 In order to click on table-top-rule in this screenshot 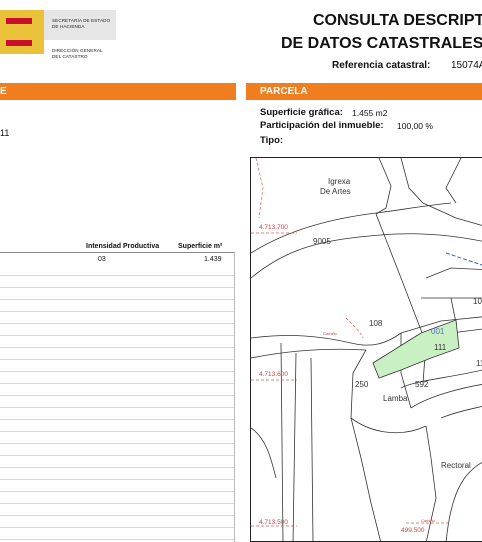, I will do `click(117, 252)`.